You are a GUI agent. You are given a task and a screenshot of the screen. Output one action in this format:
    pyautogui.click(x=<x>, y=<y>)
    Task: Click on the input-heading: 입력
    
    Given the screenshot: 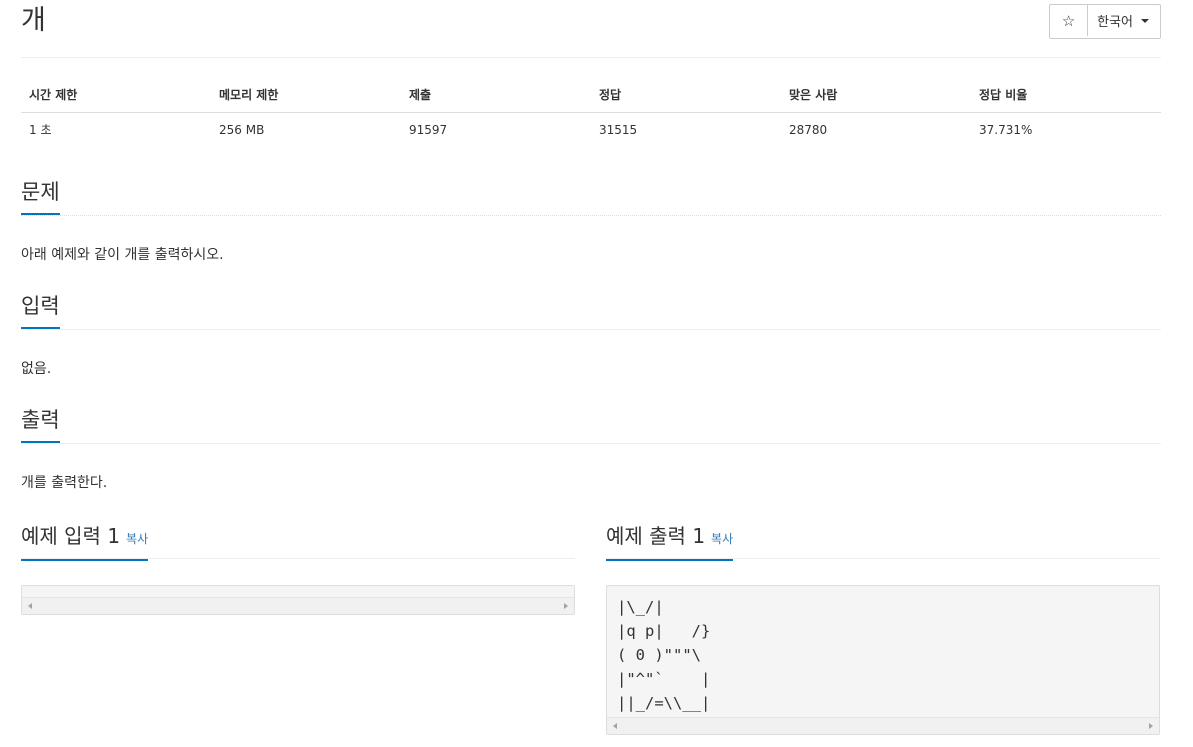 What is the action you would take?
    pyautogui.click(x=40, y=310)
    